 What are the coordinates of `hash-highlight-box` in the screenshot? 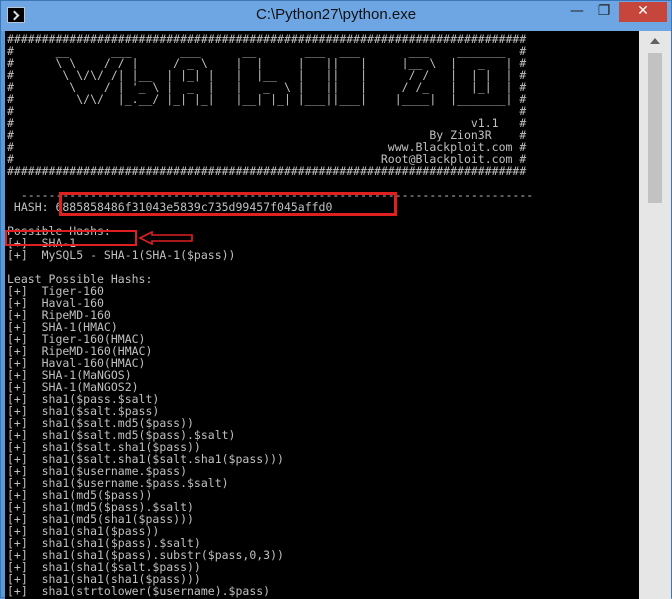 It's located at (228, 204).